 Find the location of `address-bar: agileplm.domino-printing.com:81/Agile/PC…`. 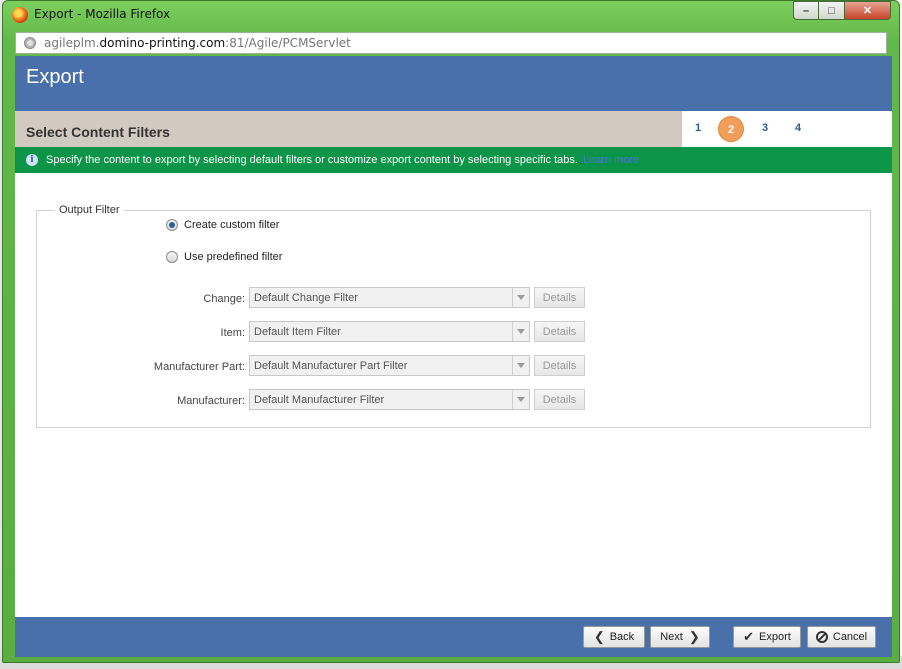

address-bar: agileplm.domino-printing.com:81/Agile/PC… is located at coordinates (451, 43).